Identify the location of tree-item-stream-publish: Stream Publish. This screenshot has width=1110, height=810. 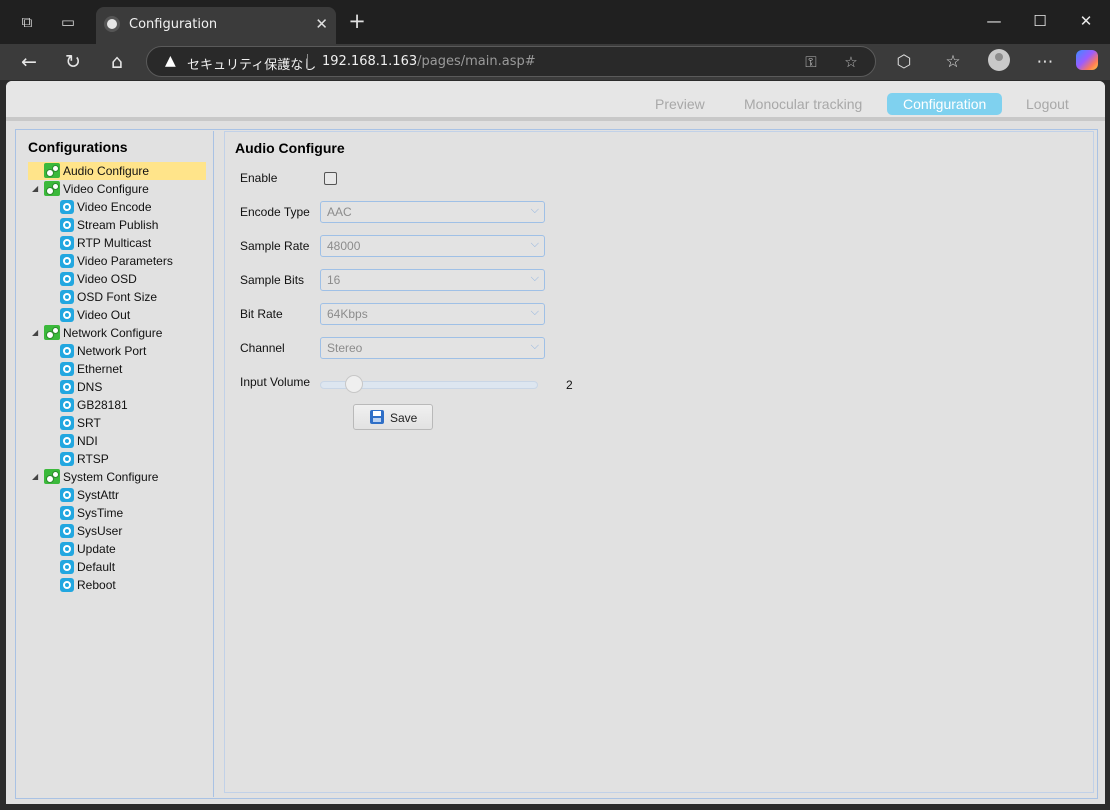
(109, 225).